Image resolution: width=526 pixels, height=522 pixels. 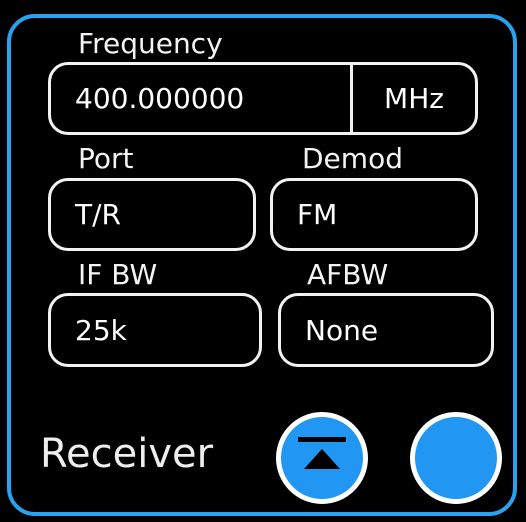 I want to click on afbw-label: AFBW, so click(x=348, y=274).